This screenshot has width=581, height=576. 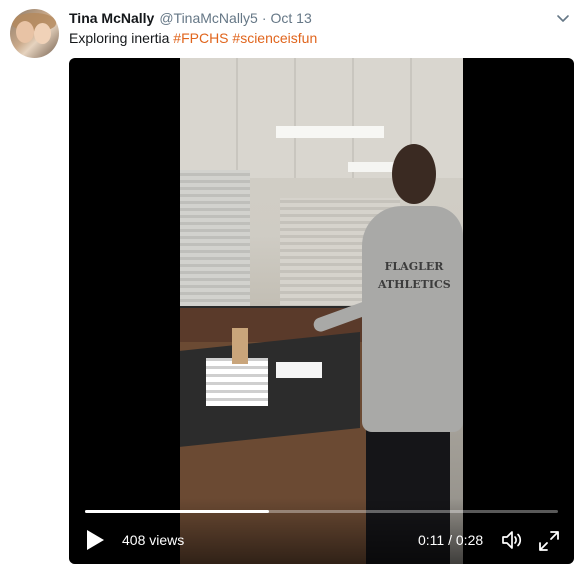 What do you see at coordinates (177, 511) in the screenshot?
I see `progress-fill` at bounding box center [177, 511].